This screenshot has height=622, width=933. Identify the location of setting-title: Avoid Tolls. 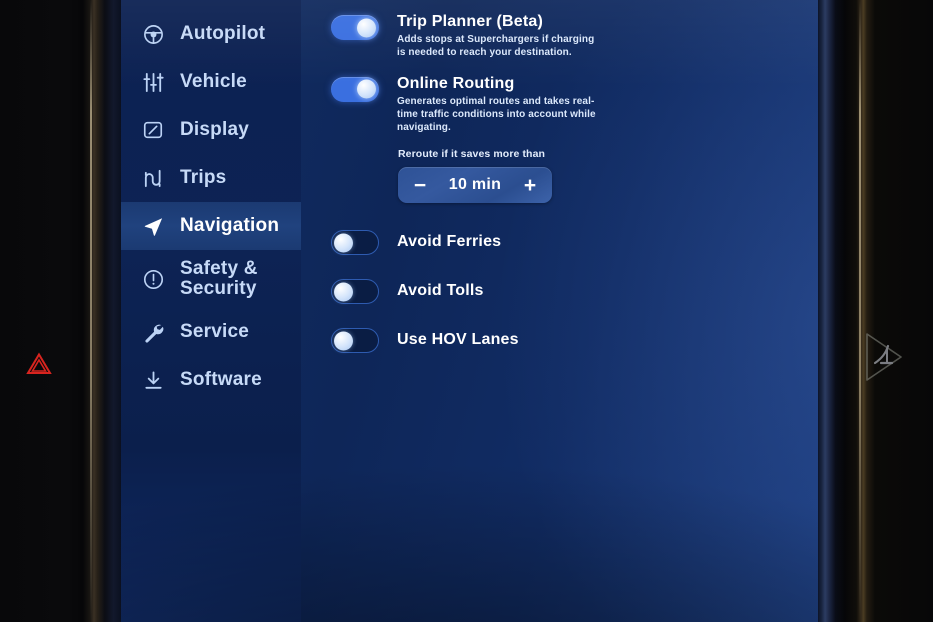
(440, 290).